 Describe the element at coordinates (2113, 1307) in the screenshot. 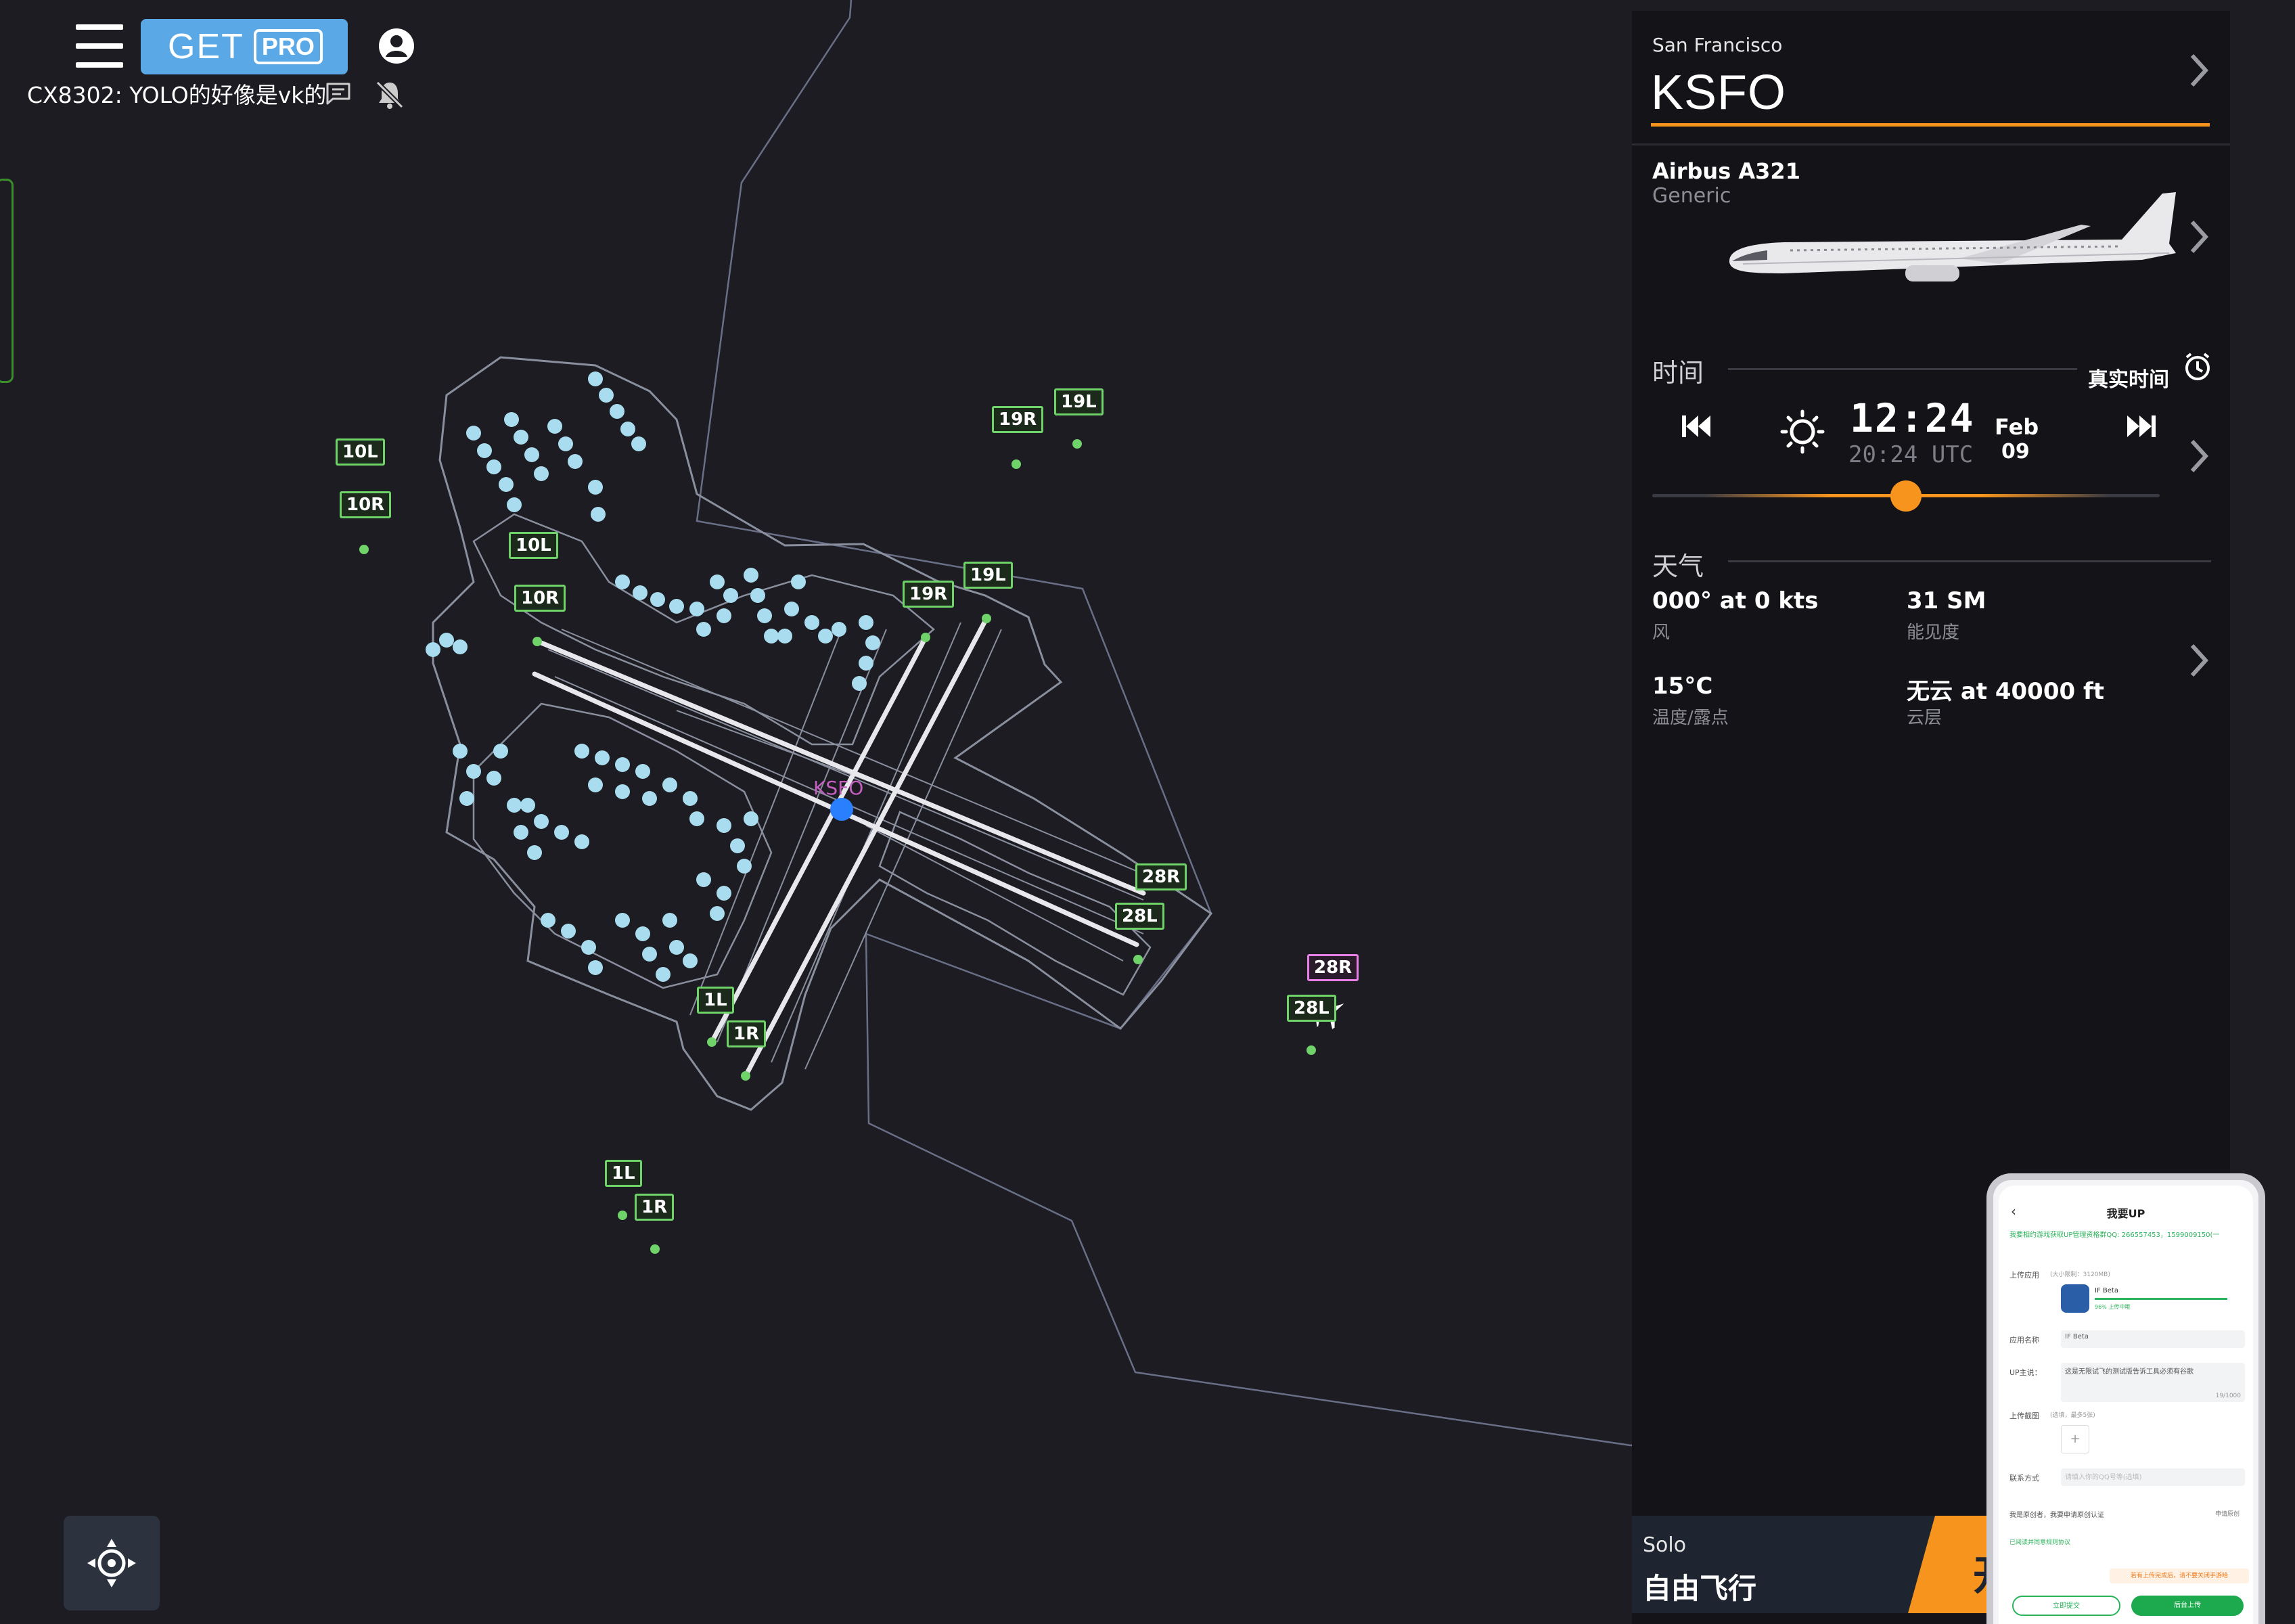

I see `upload-progress-text: 96% 上传中哦` at that location.